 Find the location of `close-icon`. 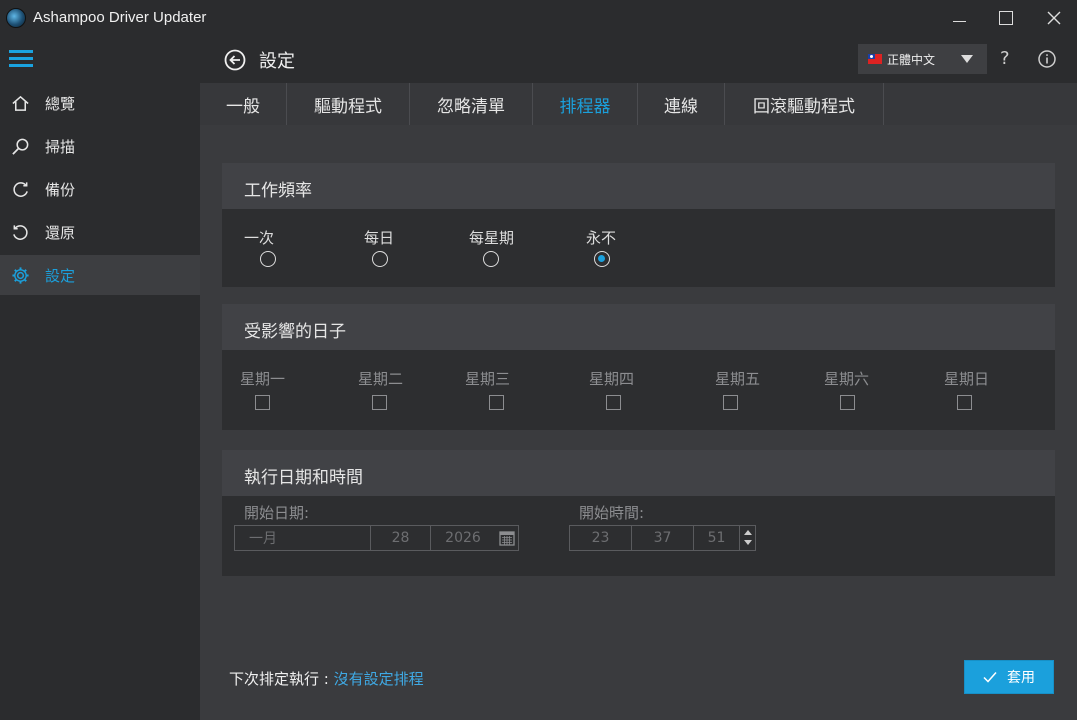

close-icon is located at coordinates (1054, 18).